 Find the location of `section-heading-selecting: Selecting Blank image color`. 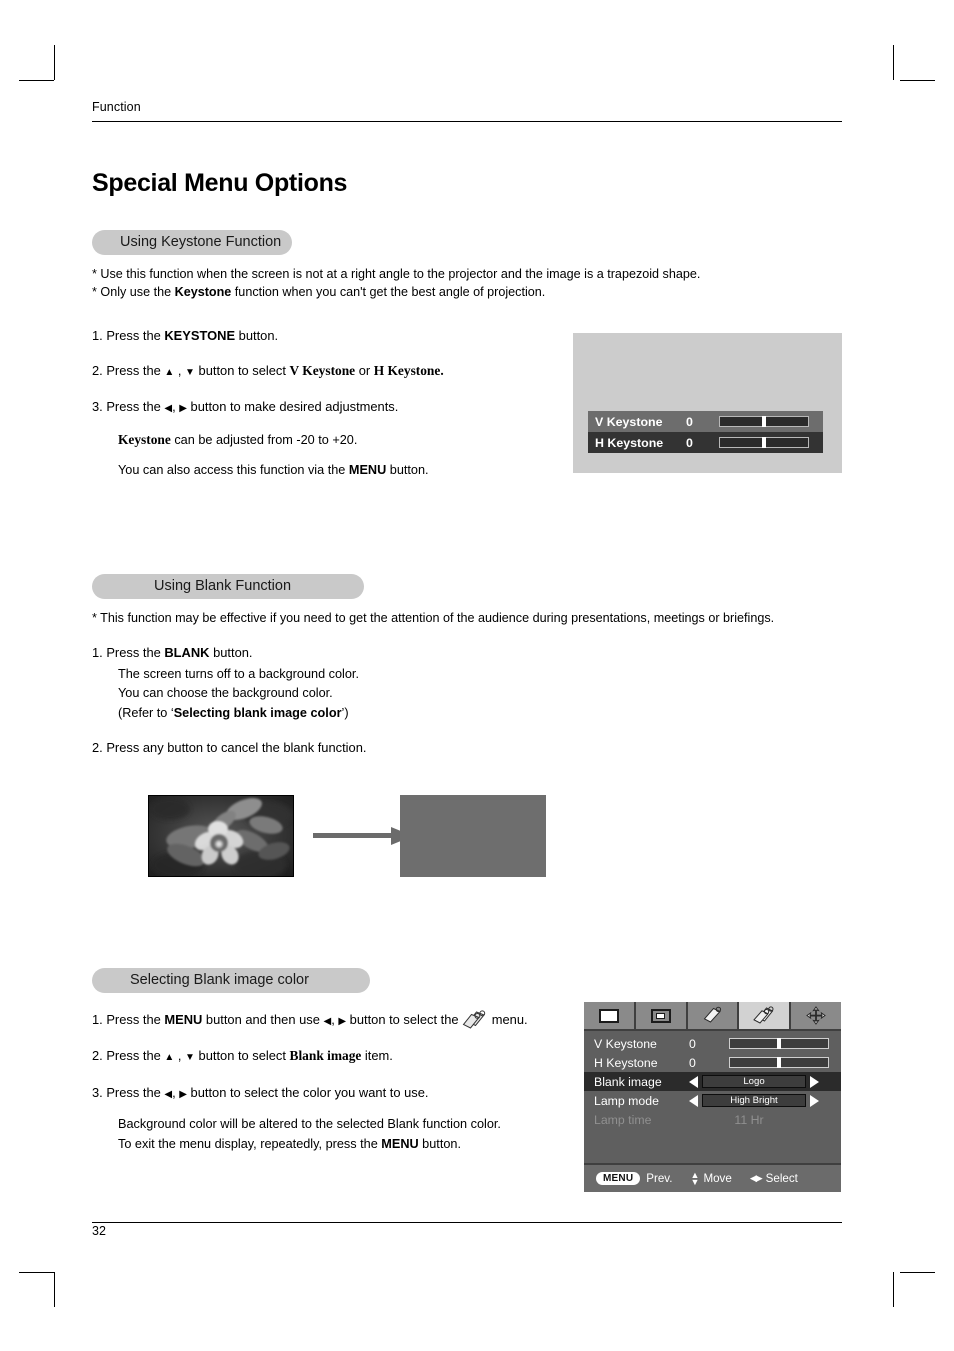

section-heading-selecting: Selecting Blank image color is located at coordinates (231, 980).